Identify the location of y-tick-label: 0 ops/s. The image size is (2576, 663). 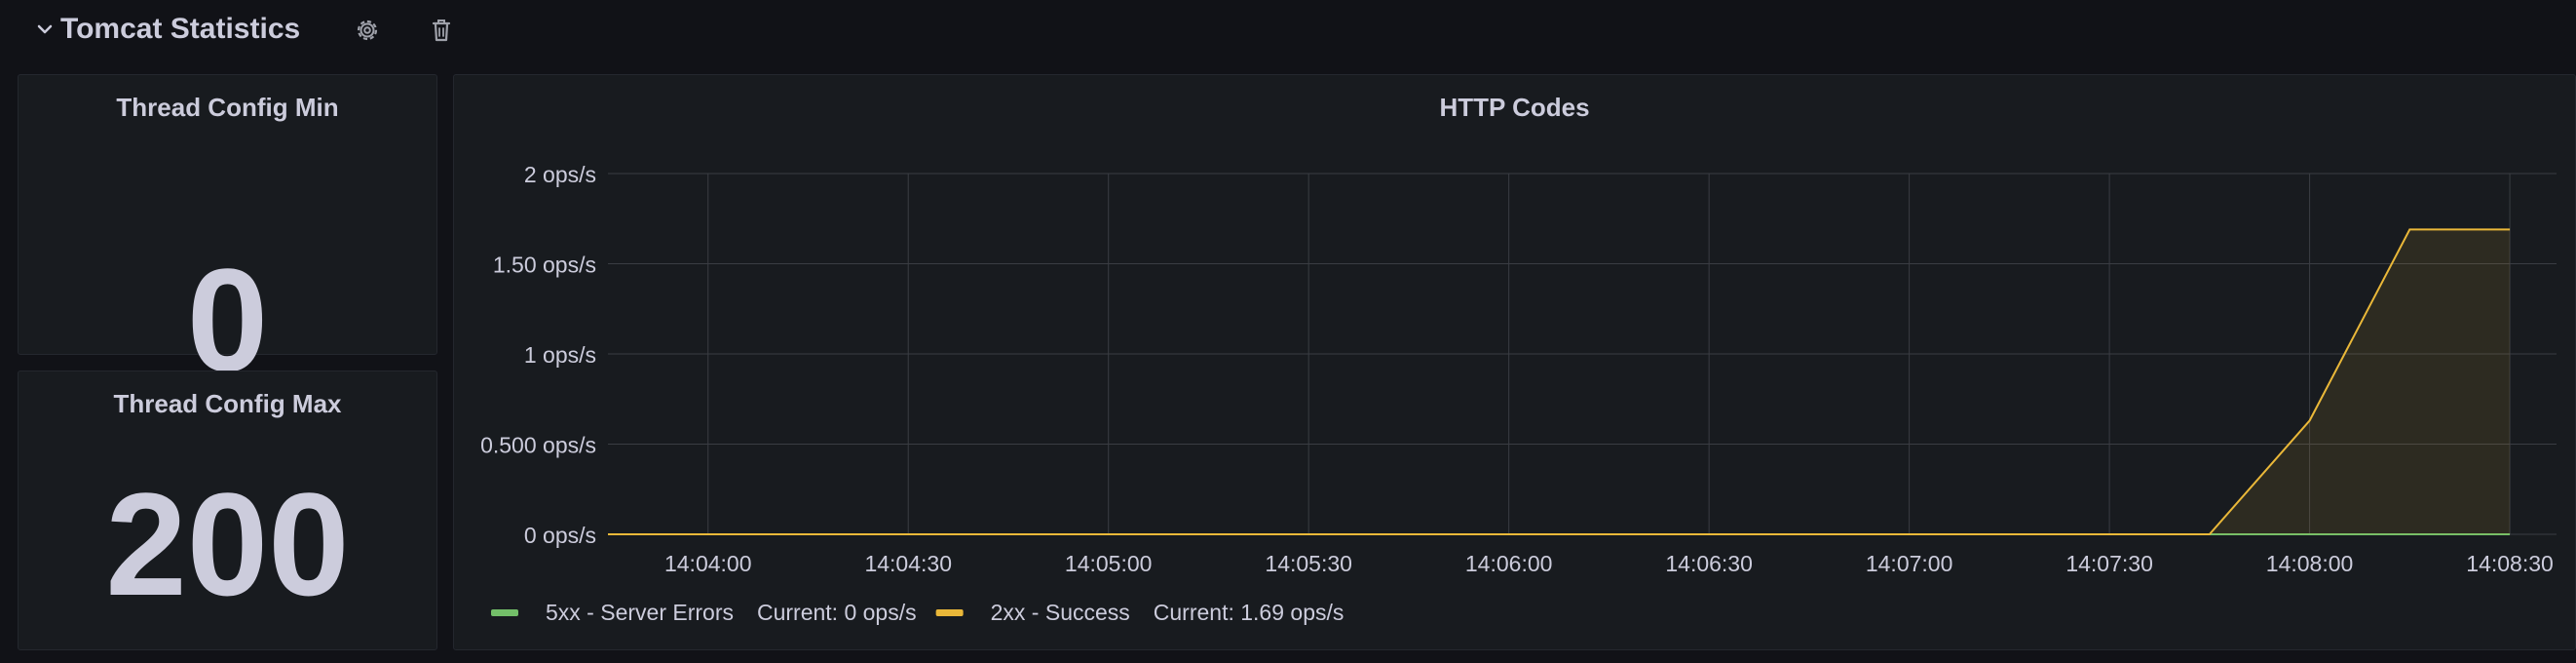
(560, 535).